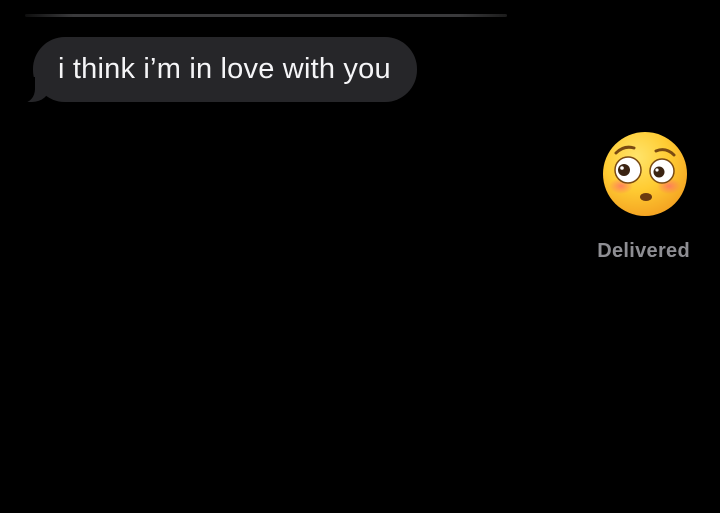  What do you see at coordinates (224, 69) in the screenshot?
I see `message-text: i think i’m in love with you` at bounding box center [224, 69].